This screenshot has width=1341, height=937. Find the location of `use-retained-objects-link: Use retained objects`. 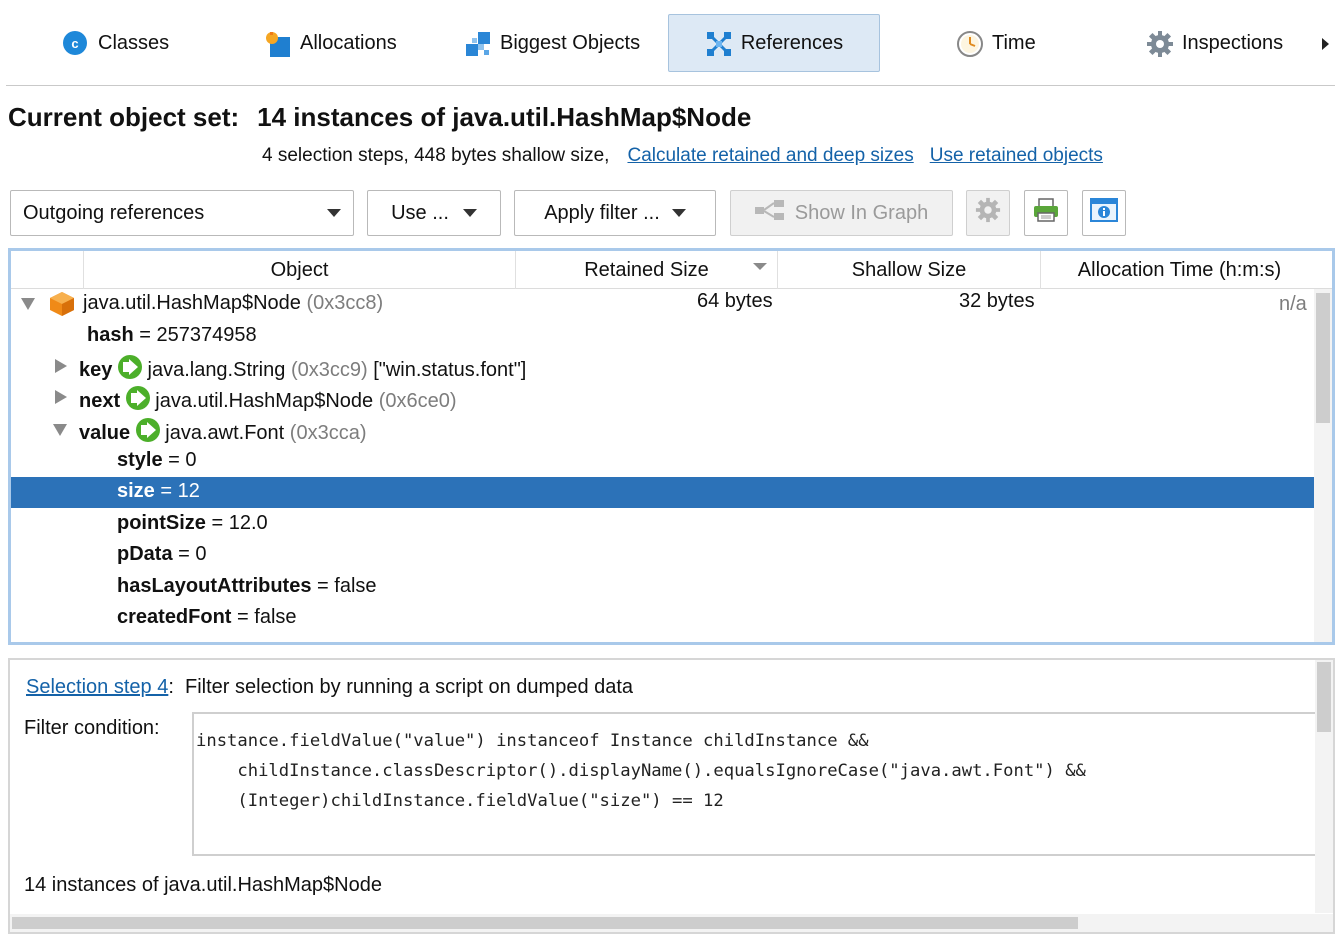

use-retained-objects-link: Use retained objects is located at coordinates (1016, 156).